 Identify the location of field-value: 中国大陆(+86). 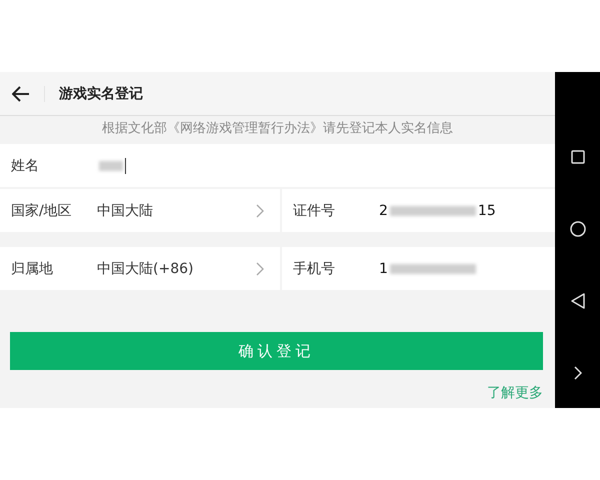
(145, 269).